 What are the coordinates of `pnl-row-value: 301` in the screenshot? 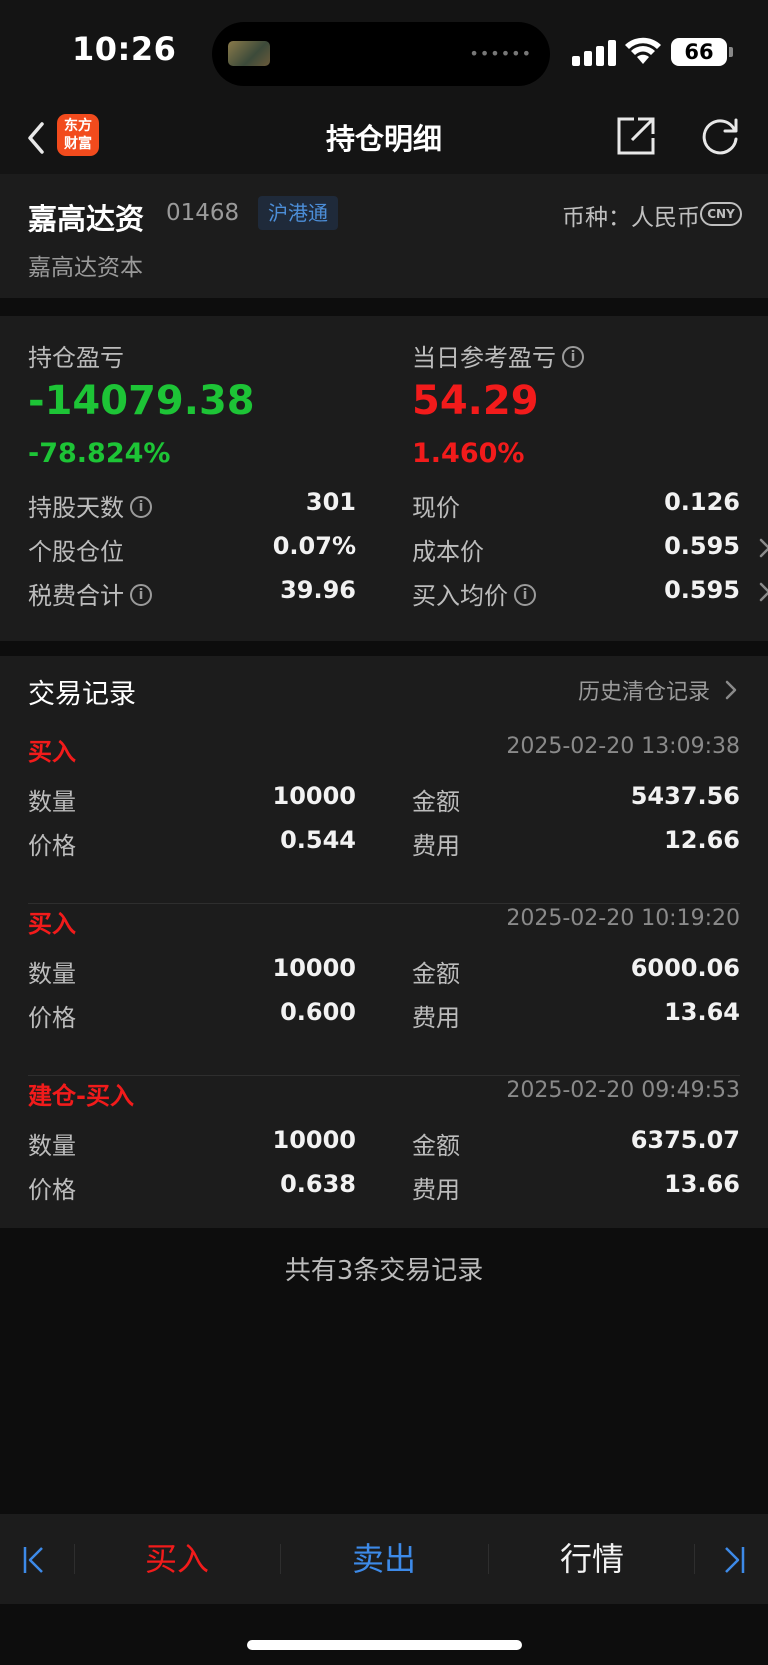 It's located at (330, 502).